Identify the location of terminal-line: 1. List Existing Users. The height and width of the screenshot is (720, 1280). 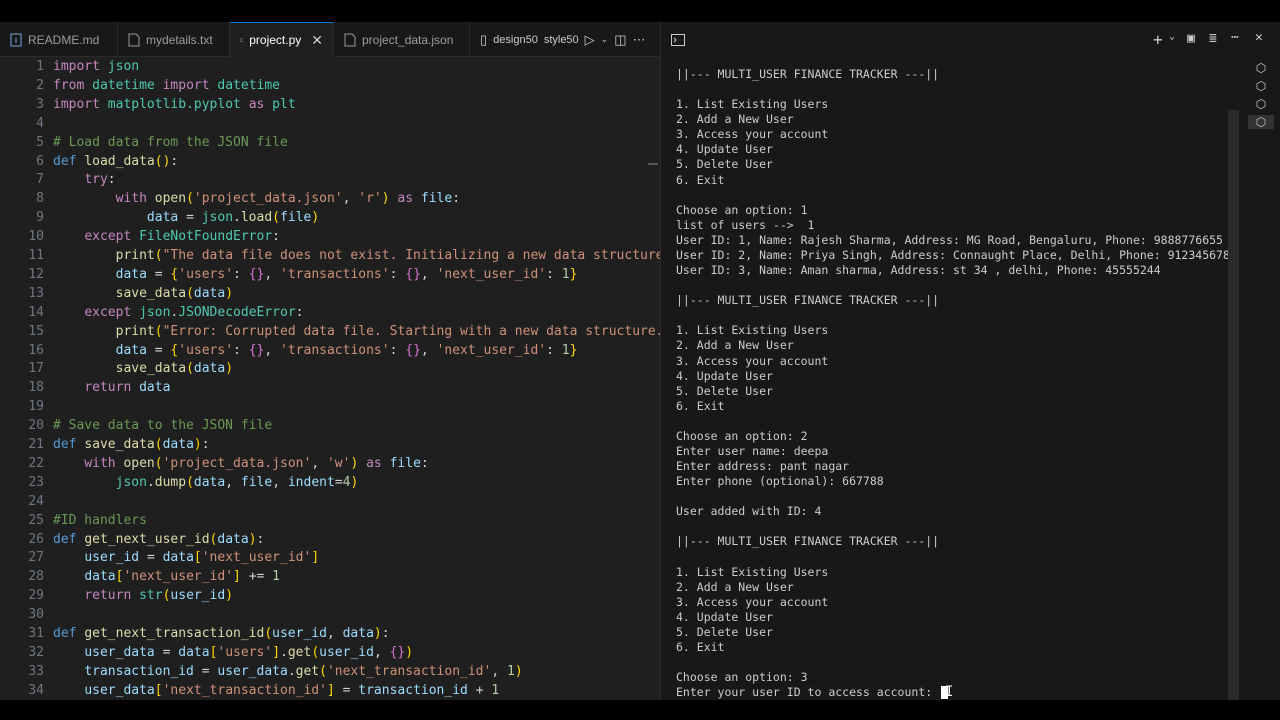
(752, 572).